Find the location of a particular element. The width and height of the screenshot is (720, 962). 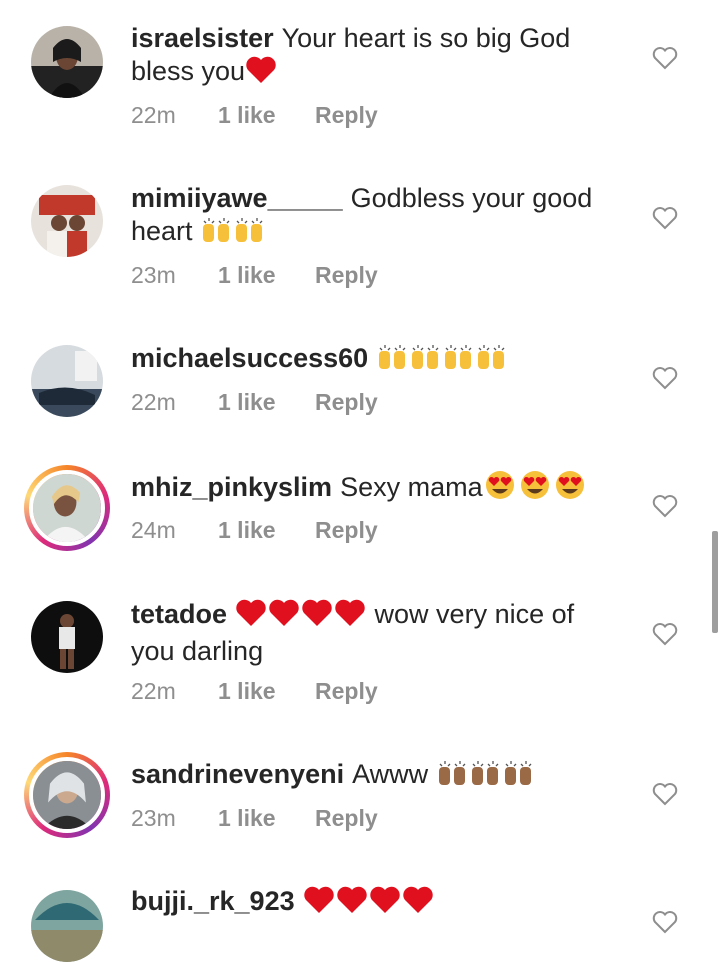

comment-text: michaelsuccess60 is located at coordinates (371, 360).